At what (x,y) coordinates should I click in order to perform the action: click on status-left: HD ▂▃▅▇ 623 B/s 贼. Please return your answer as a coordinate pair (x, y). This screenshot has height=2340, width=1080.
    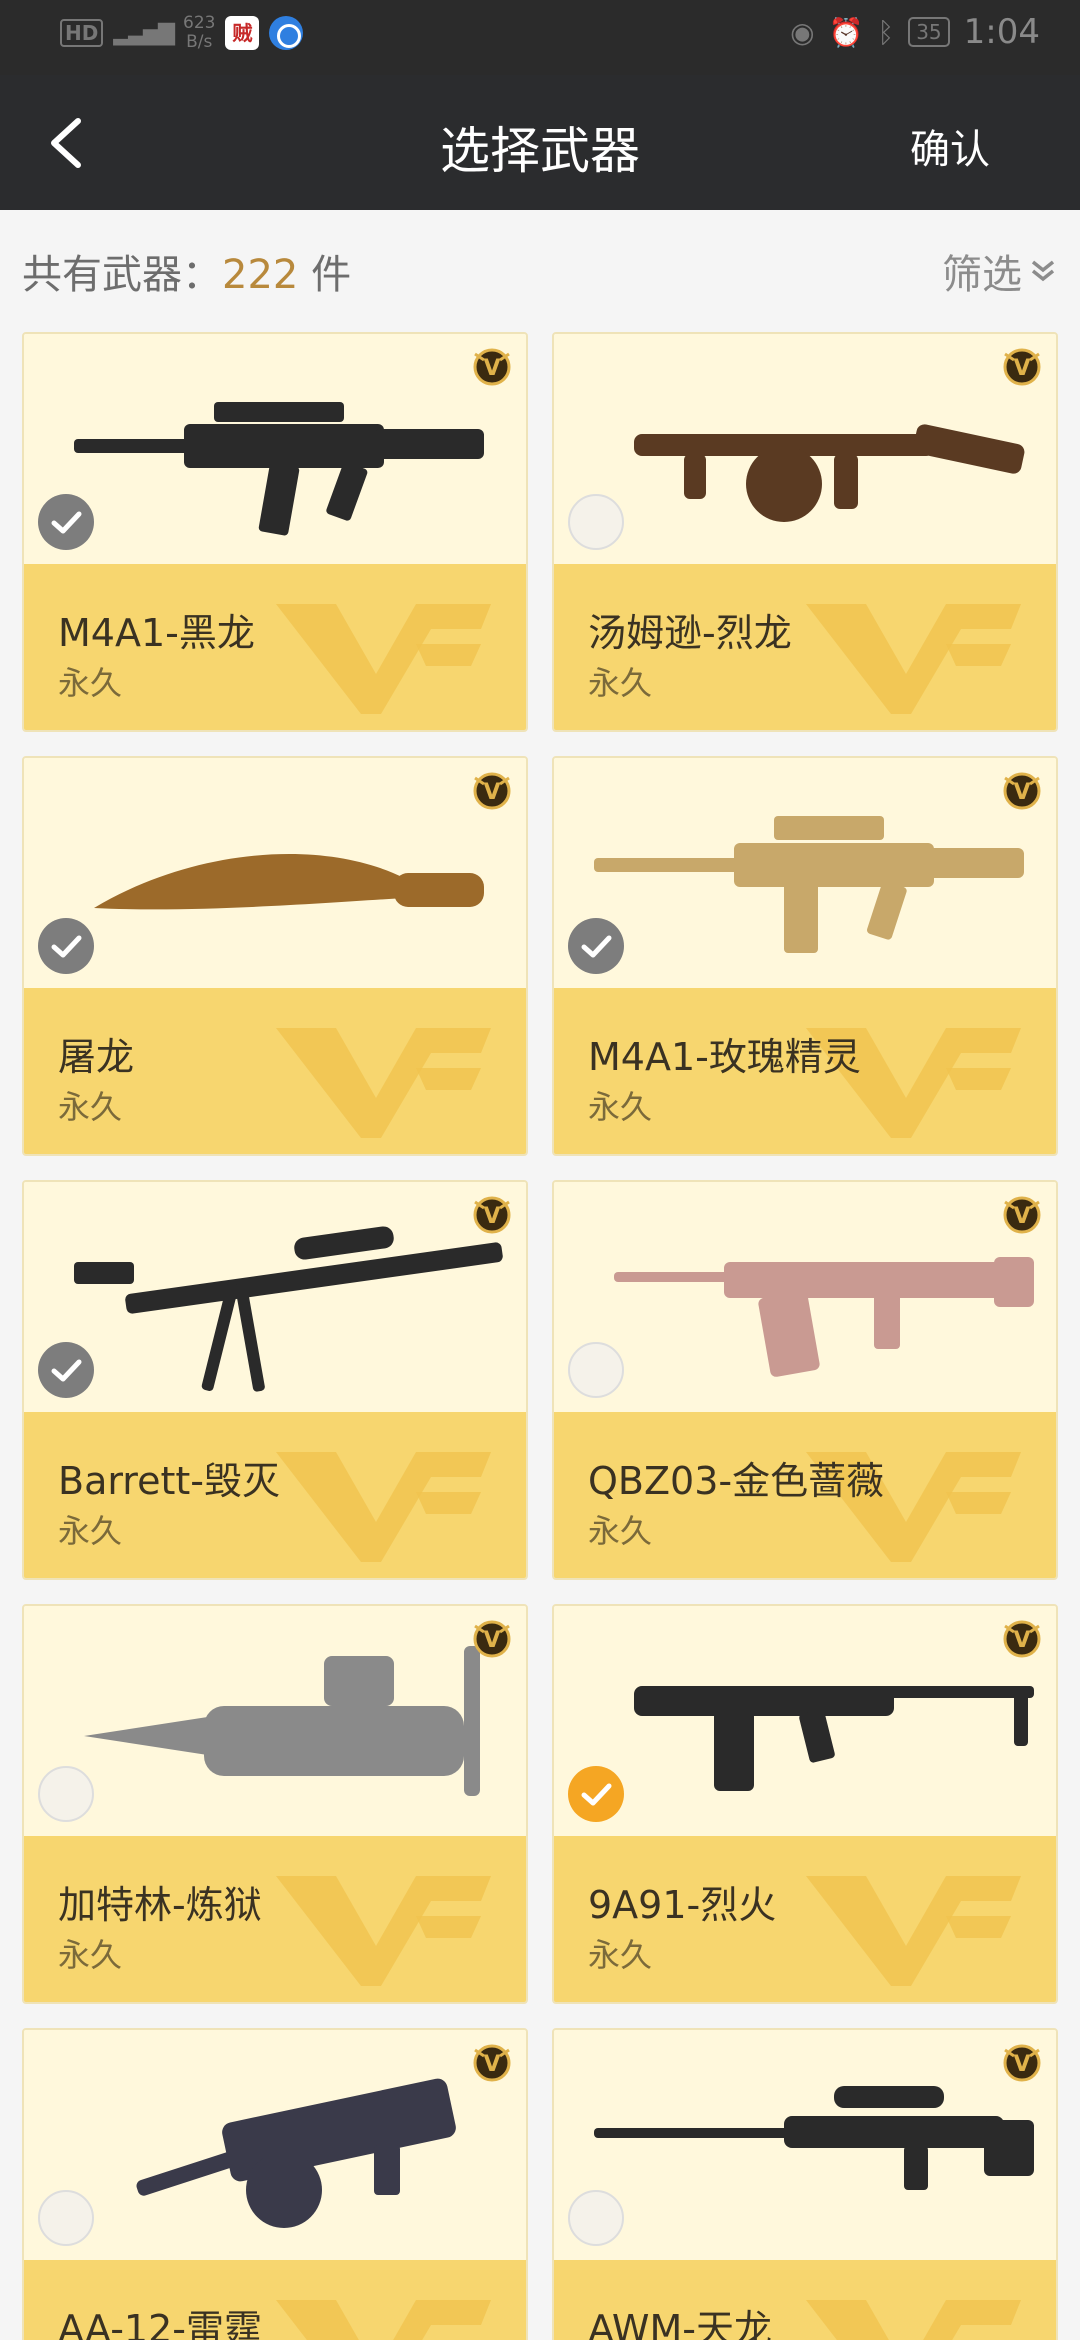
    Looking at the image, I should click on (182, 32).